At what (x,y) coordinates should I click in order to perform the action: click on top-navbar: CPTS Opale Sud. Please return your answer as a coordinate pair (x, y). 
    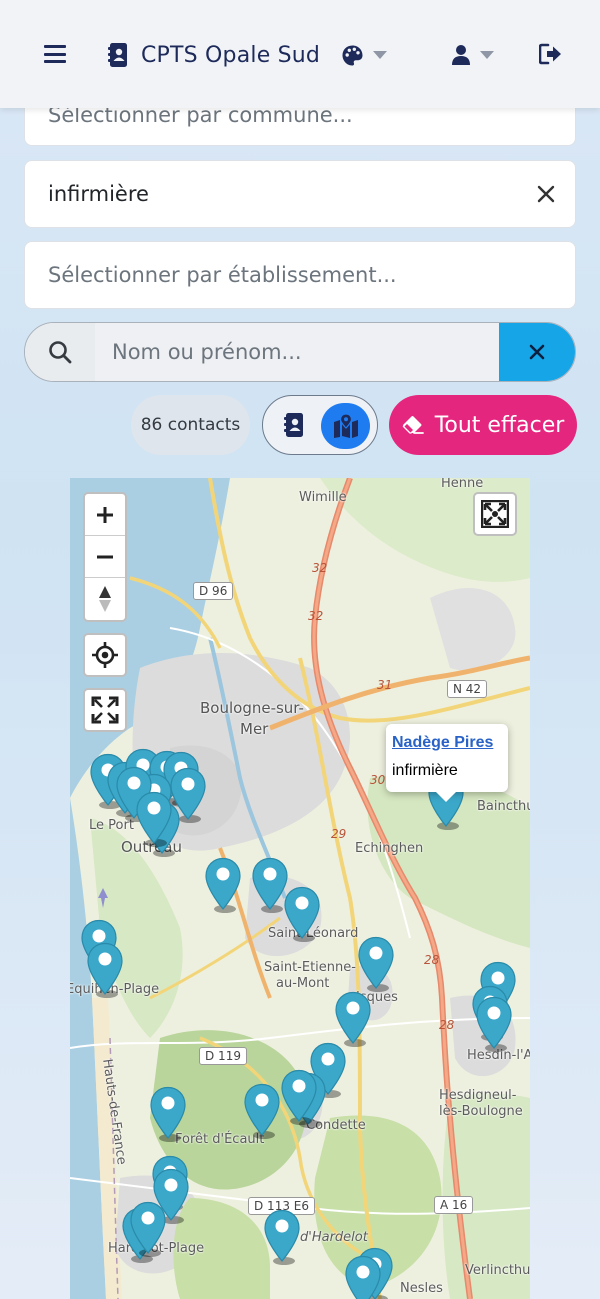
    Looking at the image, I should click on (300, 54).